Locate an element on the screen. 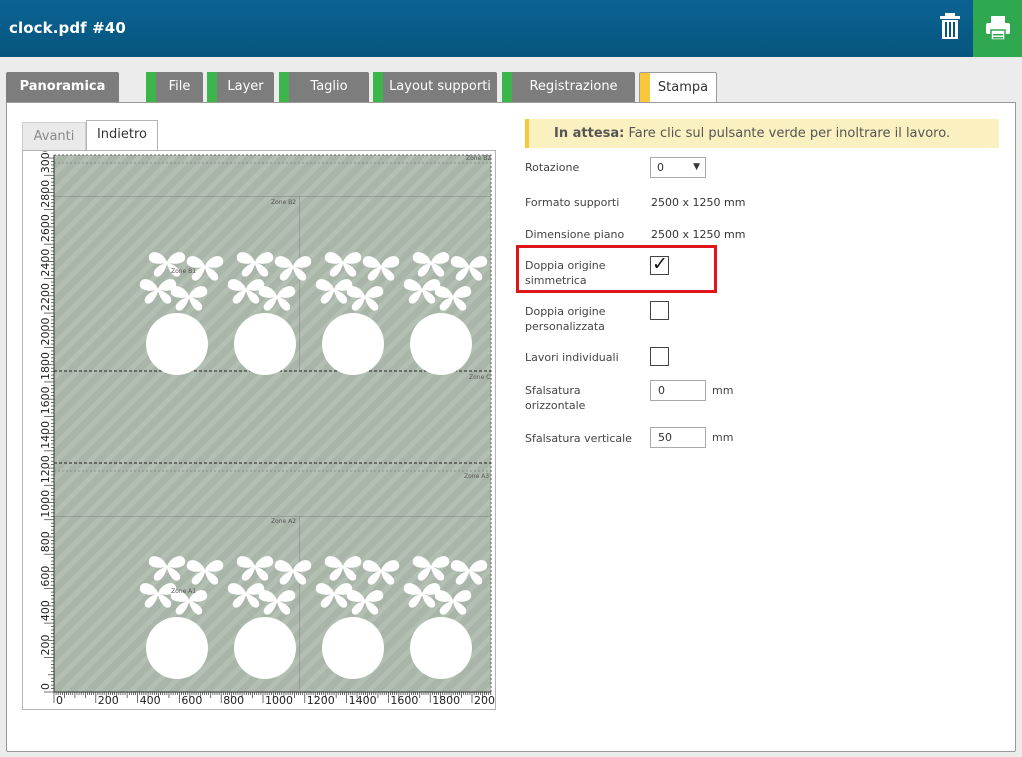  tab-label: Registrazione is located at coordinates (573, 86).